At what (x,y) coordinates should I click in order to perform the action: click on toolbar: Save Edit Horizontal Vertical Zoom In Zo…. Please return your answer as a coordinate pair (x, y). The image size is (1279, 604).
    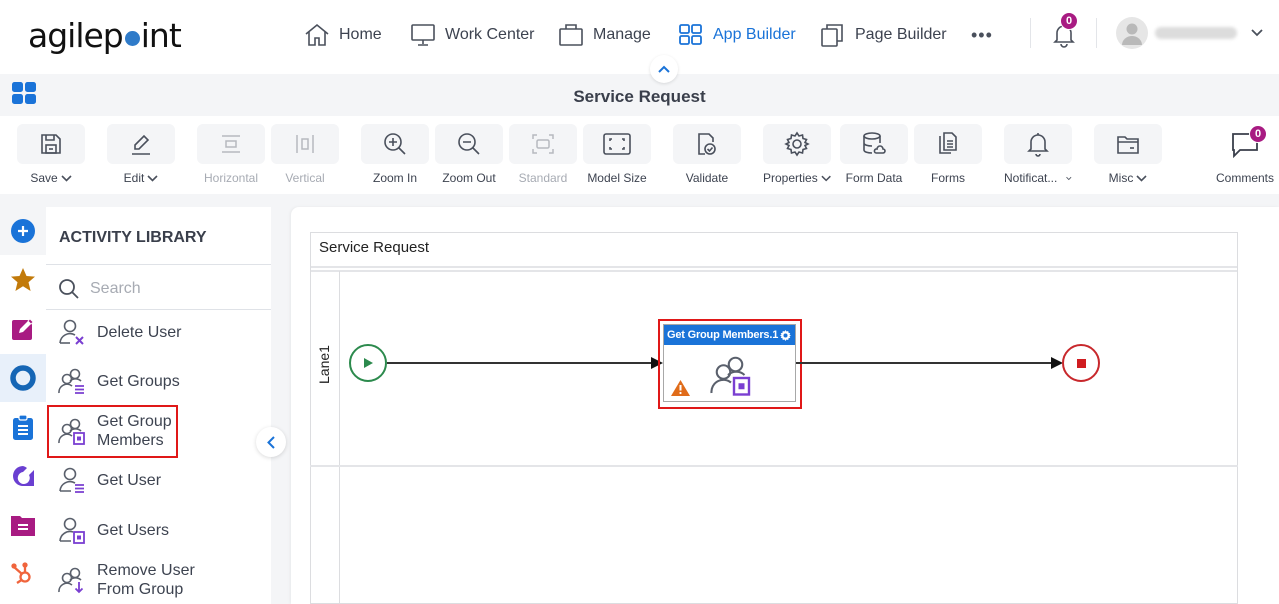
    Looking at the image, I should click on (639, 155).